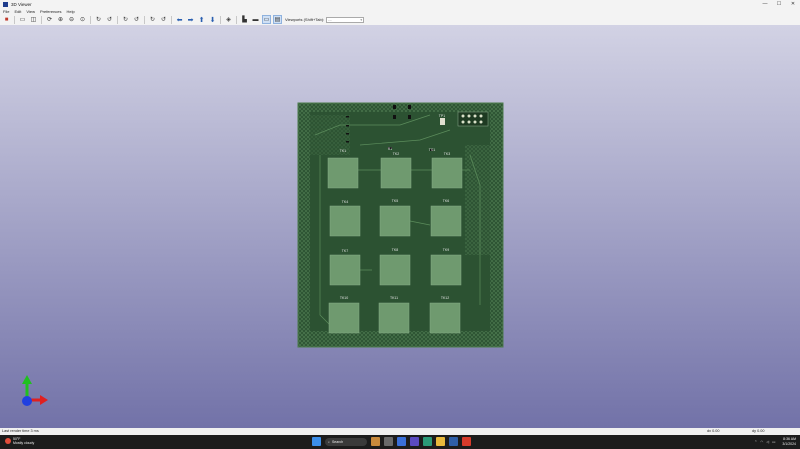 This screenshot has width=800, height=449. Describe the element at coordinates (201, 19) in the screenshot. I see `pan-up-icon: ⬆` at that location.